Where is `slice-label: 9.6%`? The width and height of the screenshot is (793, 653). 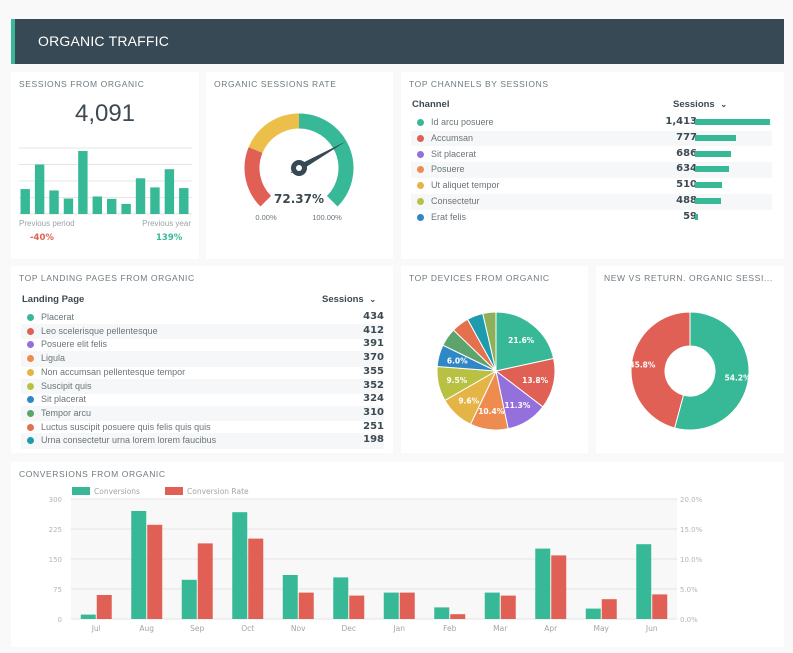 slice-label: 9.6% is located at coordinates (468, 400).